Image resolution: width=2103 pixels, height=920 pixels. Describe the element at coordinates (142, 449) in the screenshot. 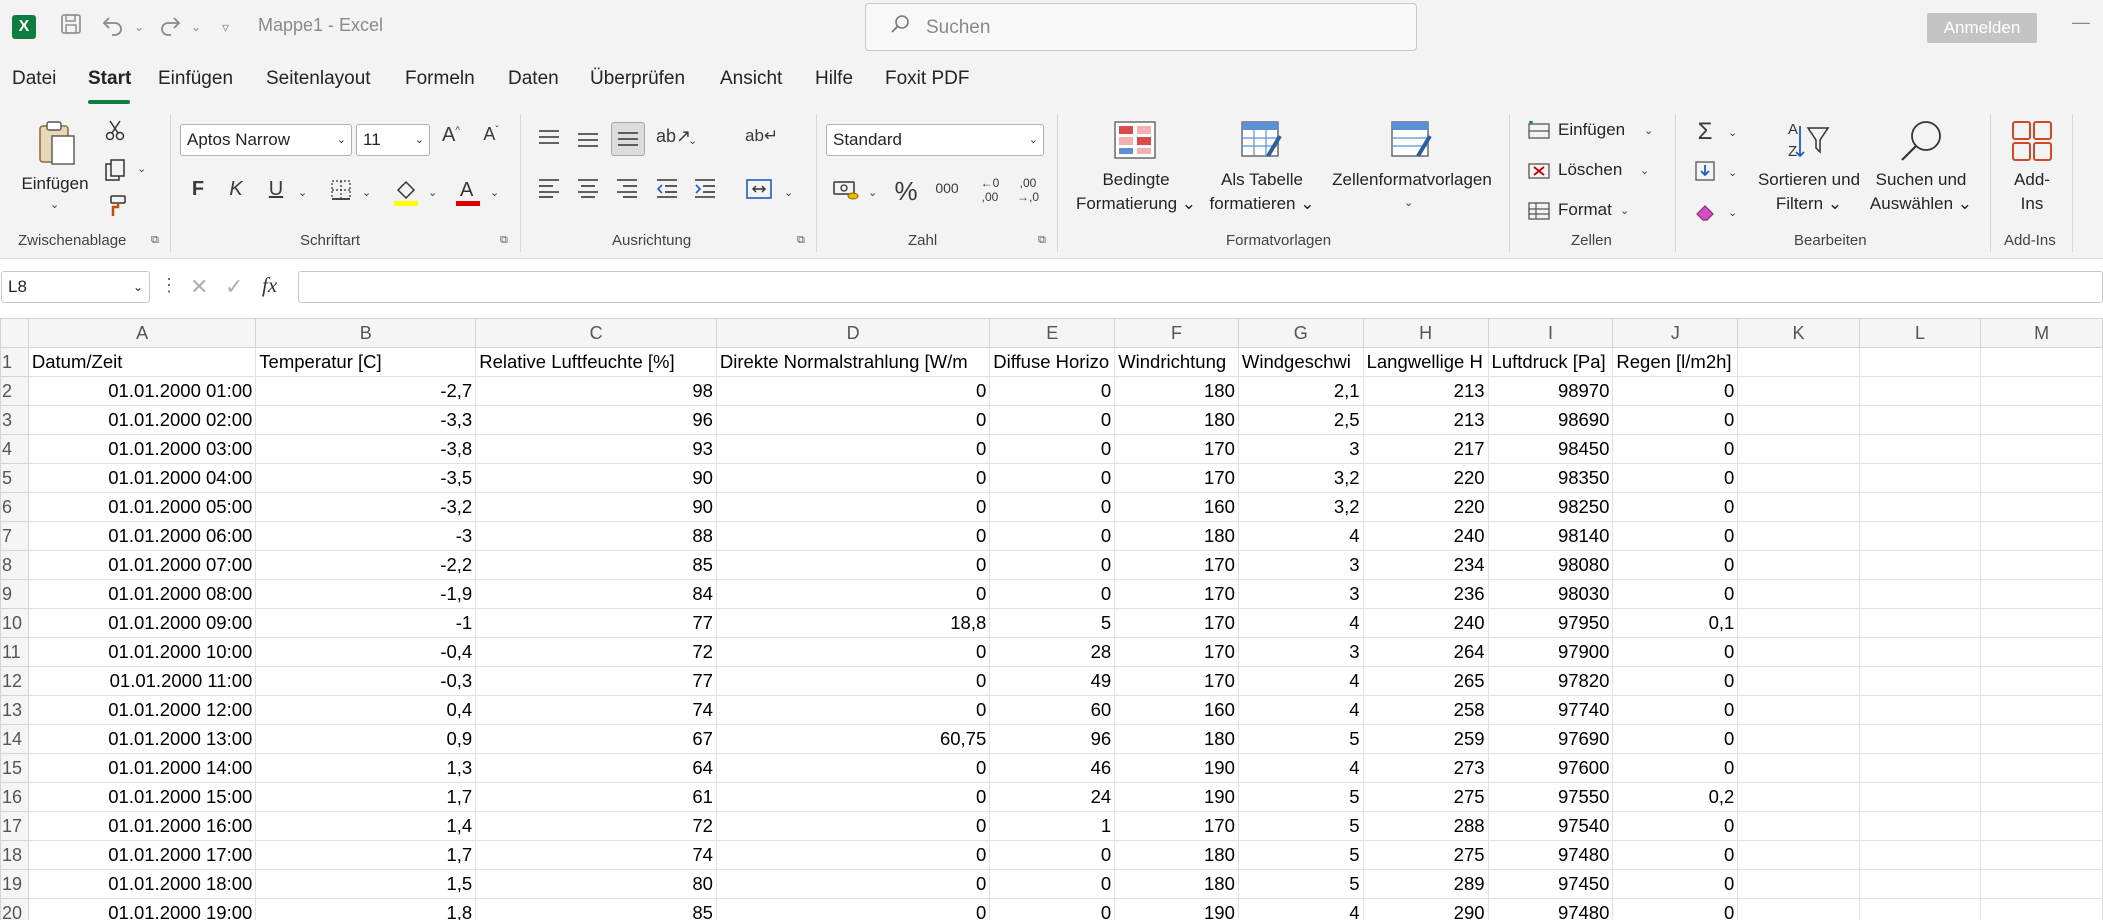

I see `cell: 01.01.2000 03:00` at that location.